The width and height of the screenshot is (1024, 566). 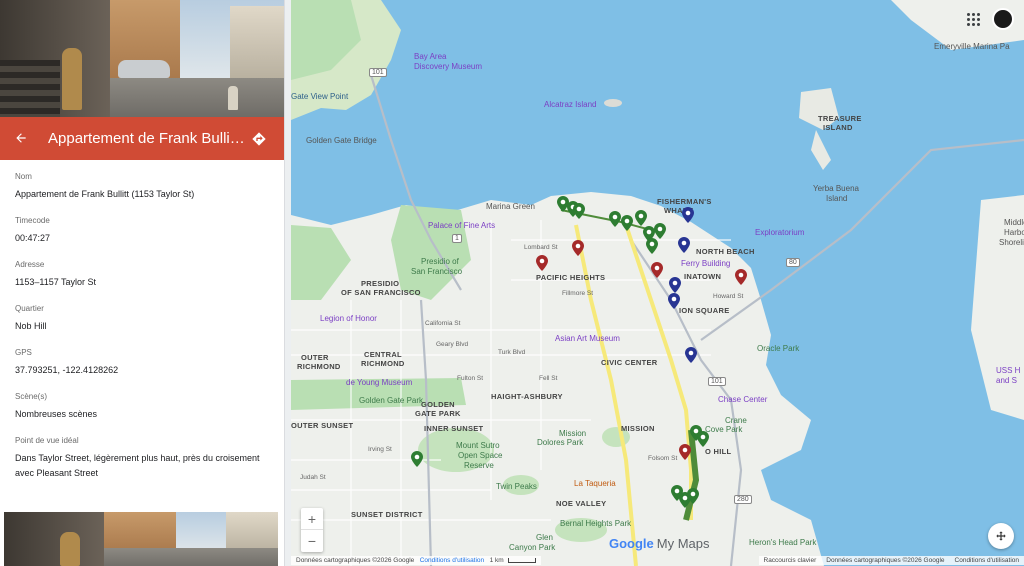 What do you see at coordinates (497, 560) in the screenshot?
I see `scale-label: 1 km` at bounding box center [497, 560].